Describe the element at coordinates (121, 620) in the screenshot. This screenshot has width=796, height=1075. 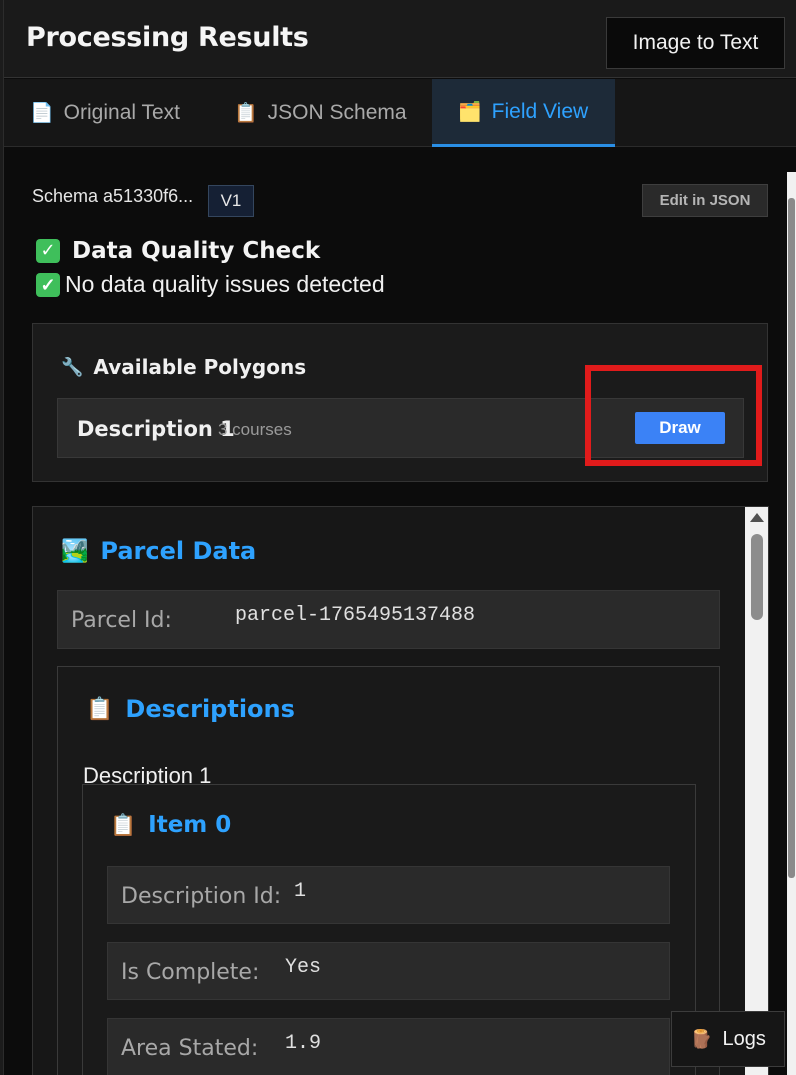
I see `field-label: Parcel Id:` at that location.